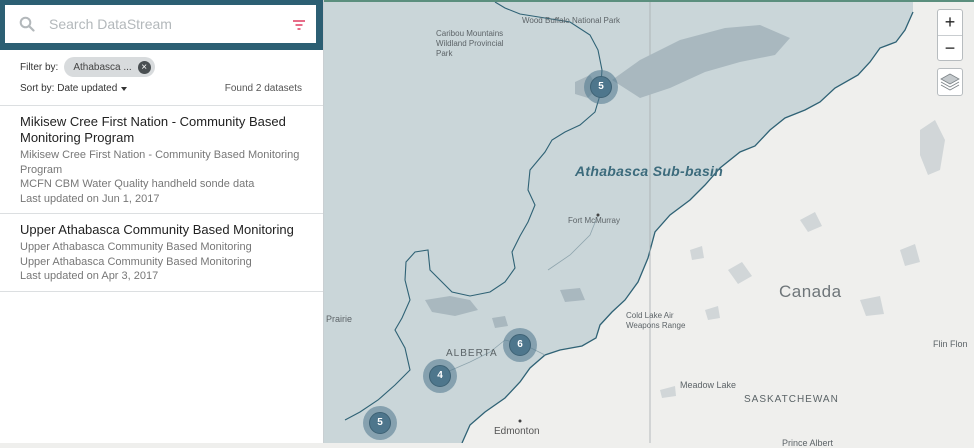 The image size is (974, 448). Describe the element at coordinates (517, 431) in the screenshot. I see `label-edmonton: Edmonton` at that location.